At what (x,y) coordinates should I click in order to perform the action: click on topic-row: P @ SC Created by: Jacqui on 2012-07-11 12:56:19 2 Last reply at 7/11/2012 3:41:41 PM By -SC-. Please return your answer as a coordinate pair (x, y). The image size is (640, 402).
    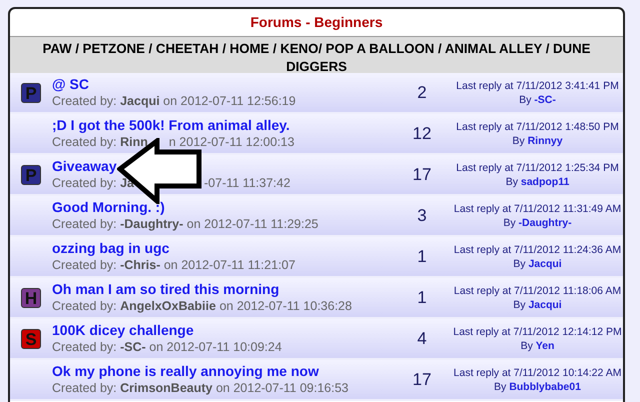
    Looking at the image, I should click on (316, 93).